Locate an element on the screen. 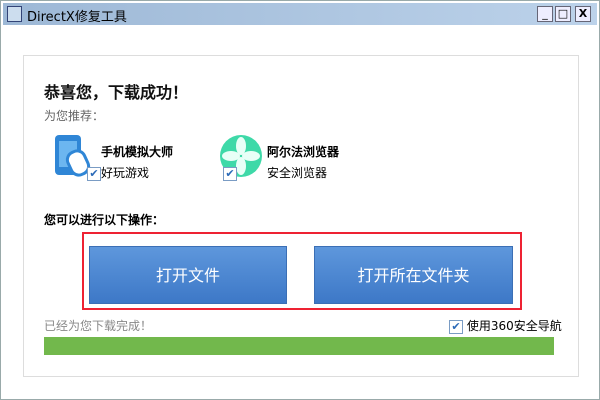  nav-label: 使用360安全导航 is located at coordinates (514, 326).